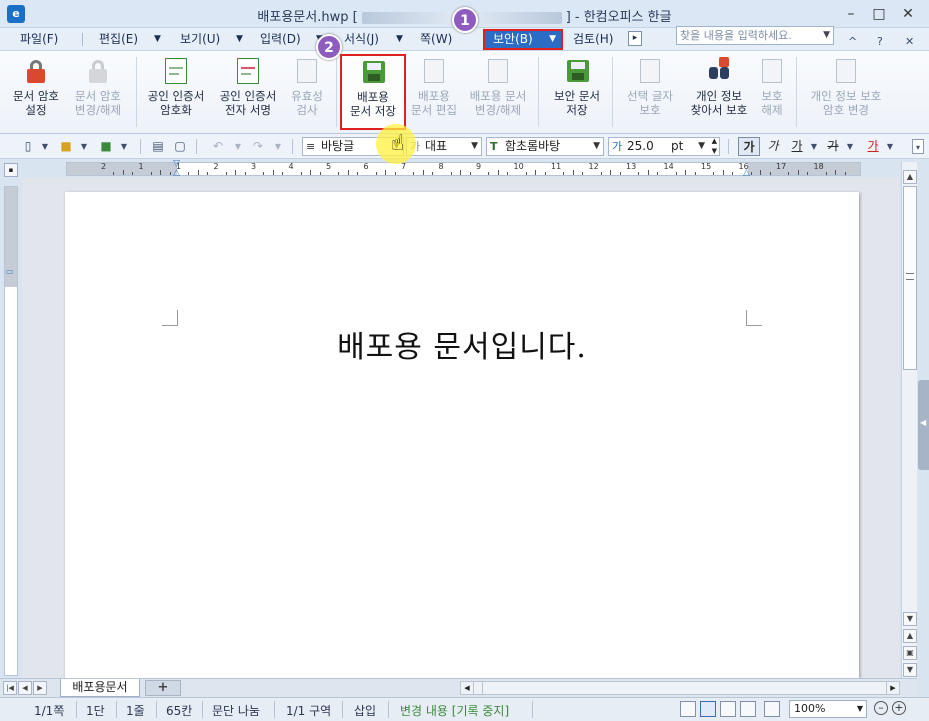  What do you see at coordinates (106, 146) in the screenshot?
I see `save-icon: ■` at bounding box center [106, 146].